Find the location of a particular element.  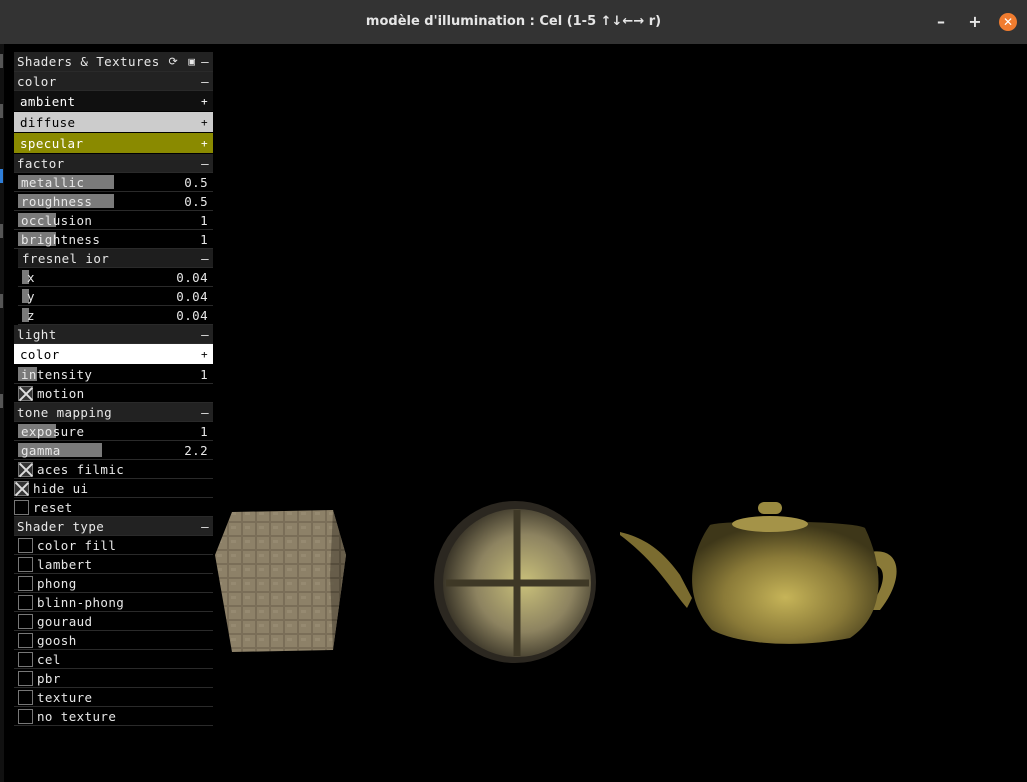

slider-label: x is located at coordinates (31, 277).